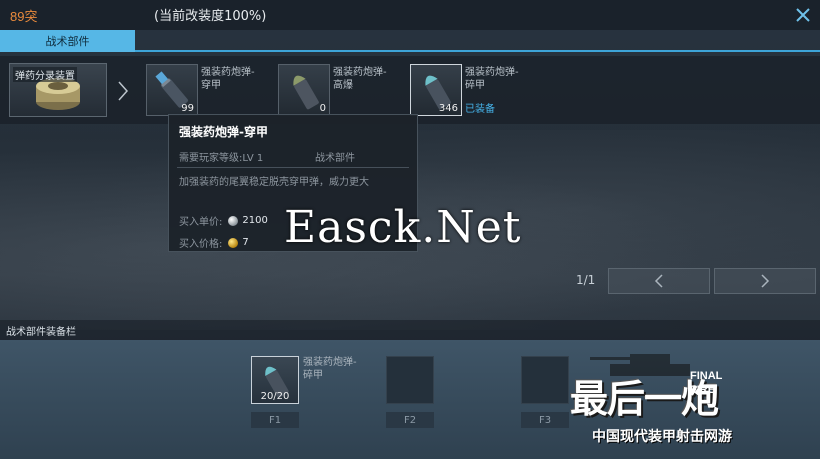  I want to click on ammo-base-label: 弹药分录装置, so click(45, 74).